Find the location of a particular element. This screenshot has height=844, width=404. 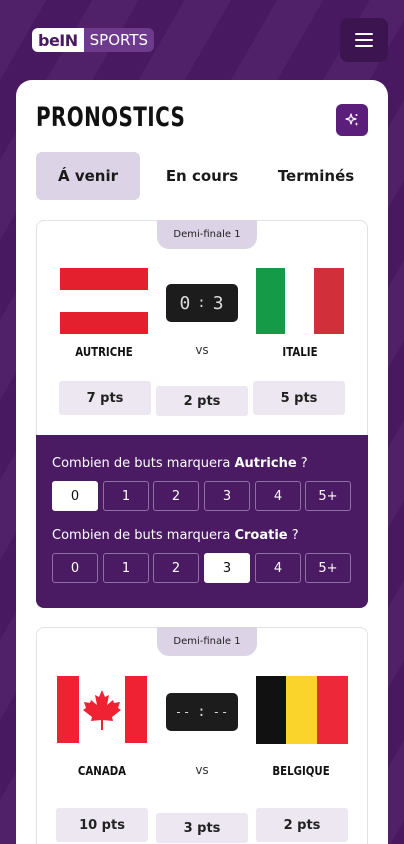

logo-bein: beIN is located at coordinates (58, 40).